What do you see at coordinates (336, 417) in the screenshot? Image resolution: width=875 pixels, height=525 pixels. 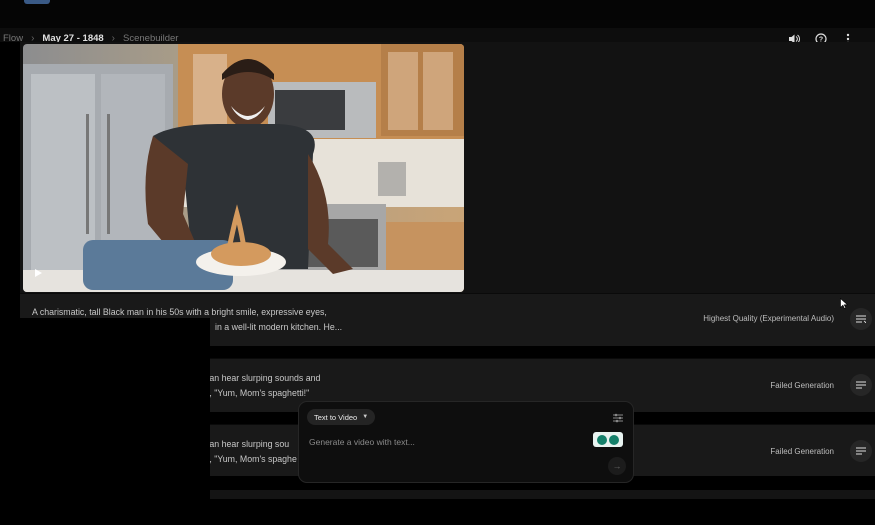 I see `mode-label: Text to Video` at bounding box center [336, 417].